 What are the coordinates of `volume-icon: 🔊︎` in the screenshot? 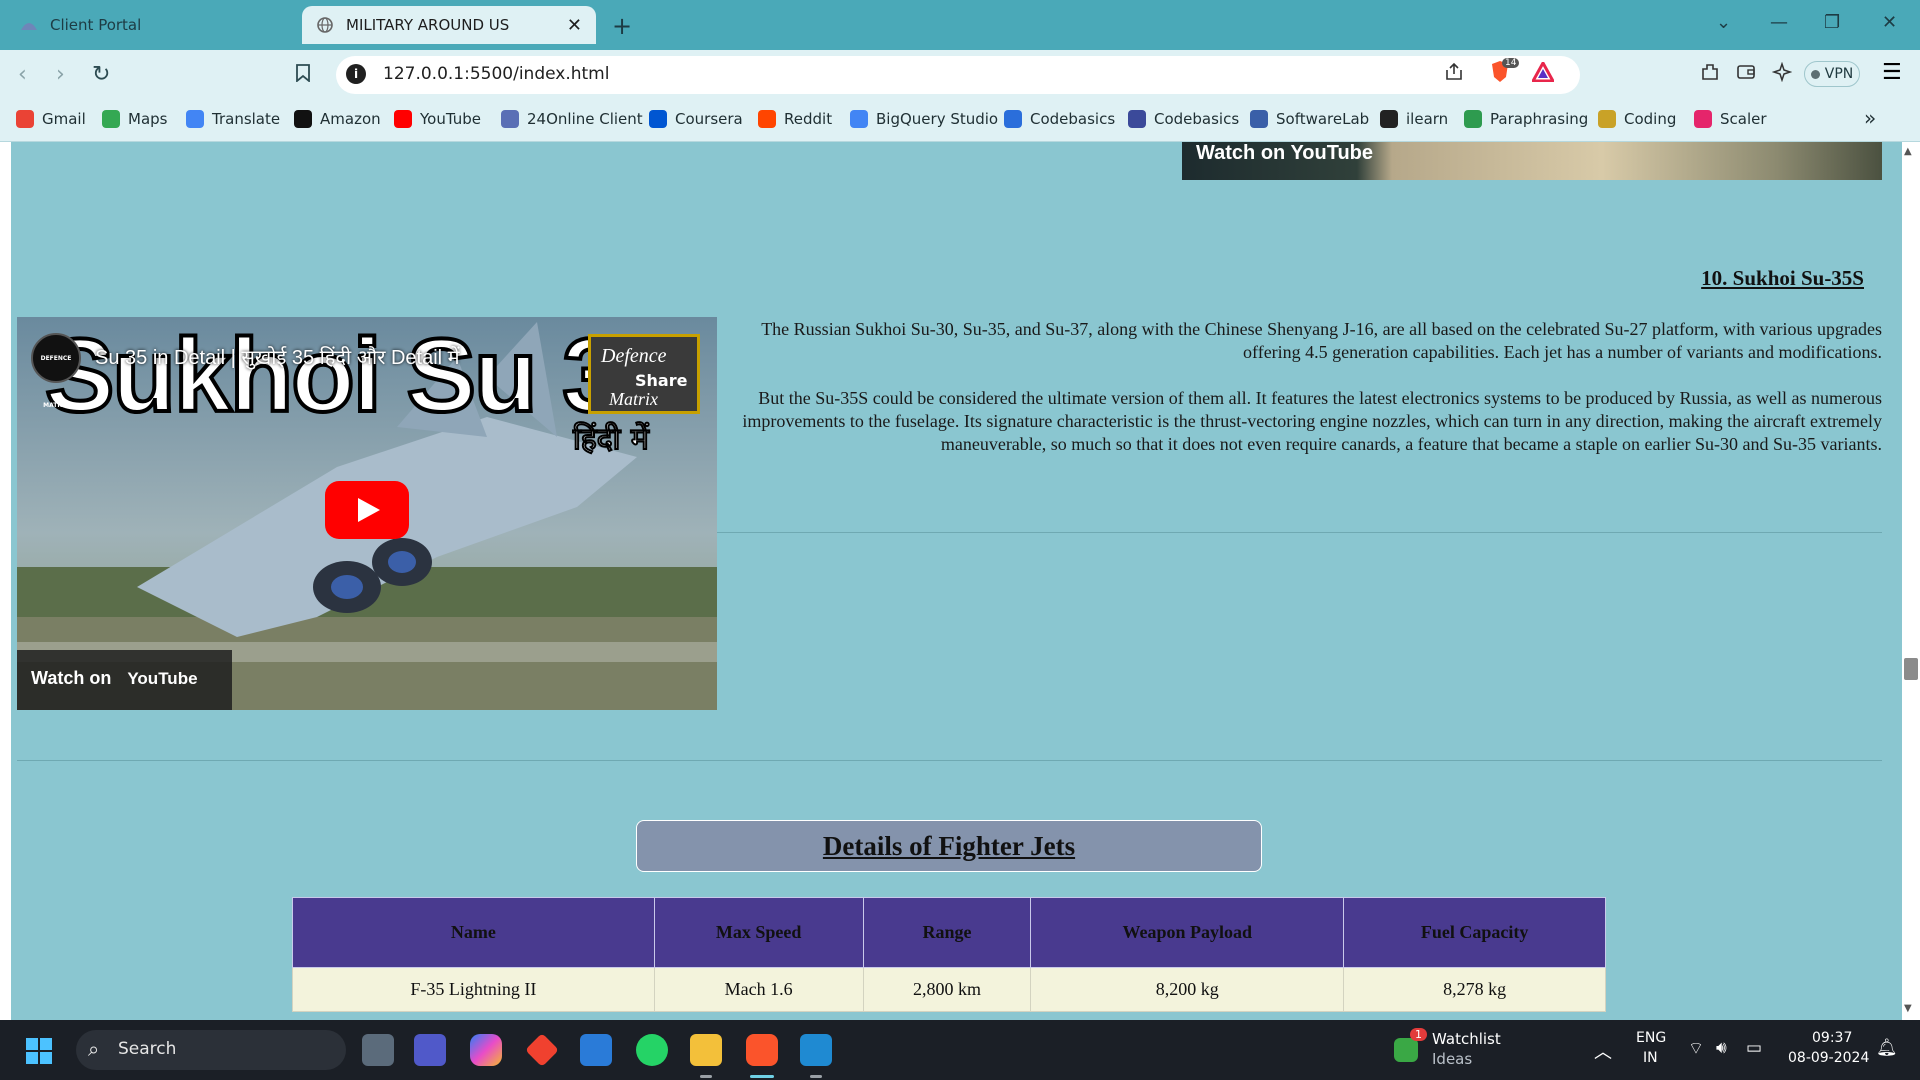 It's located at (1721, 1048).